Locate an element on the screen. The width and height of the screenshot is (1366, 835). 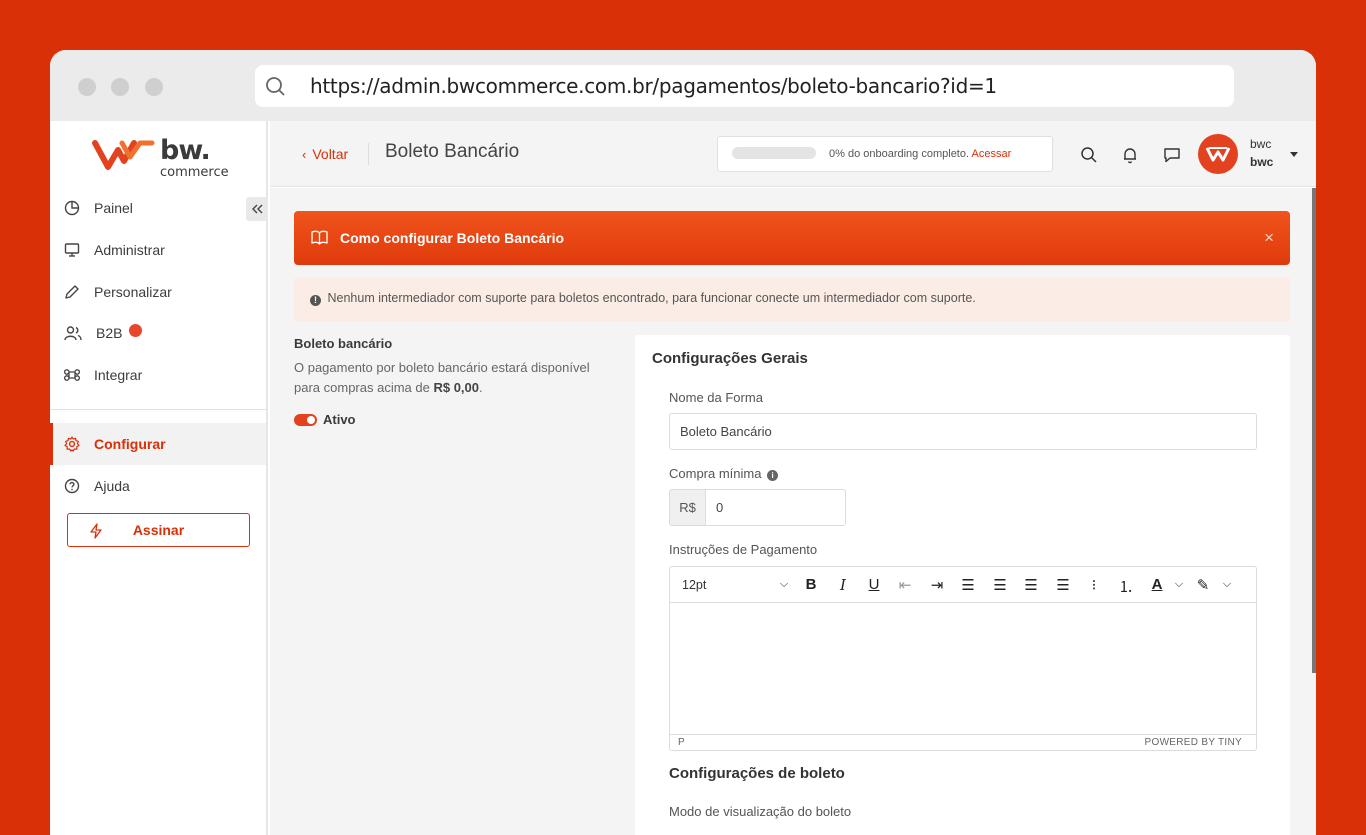
text-color-icon: A is located at coordinates (1157, 584).